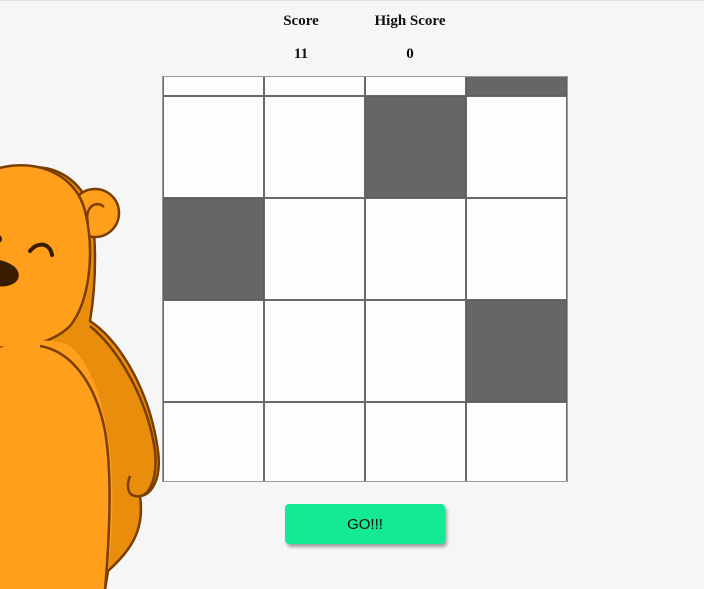 Image resolution: width=704 pixels, height=589 pixels. What do you see at coordinates (365, 524) in the screenshot?
I see `go-button: GO!!!` at bounding box center [365, 524].